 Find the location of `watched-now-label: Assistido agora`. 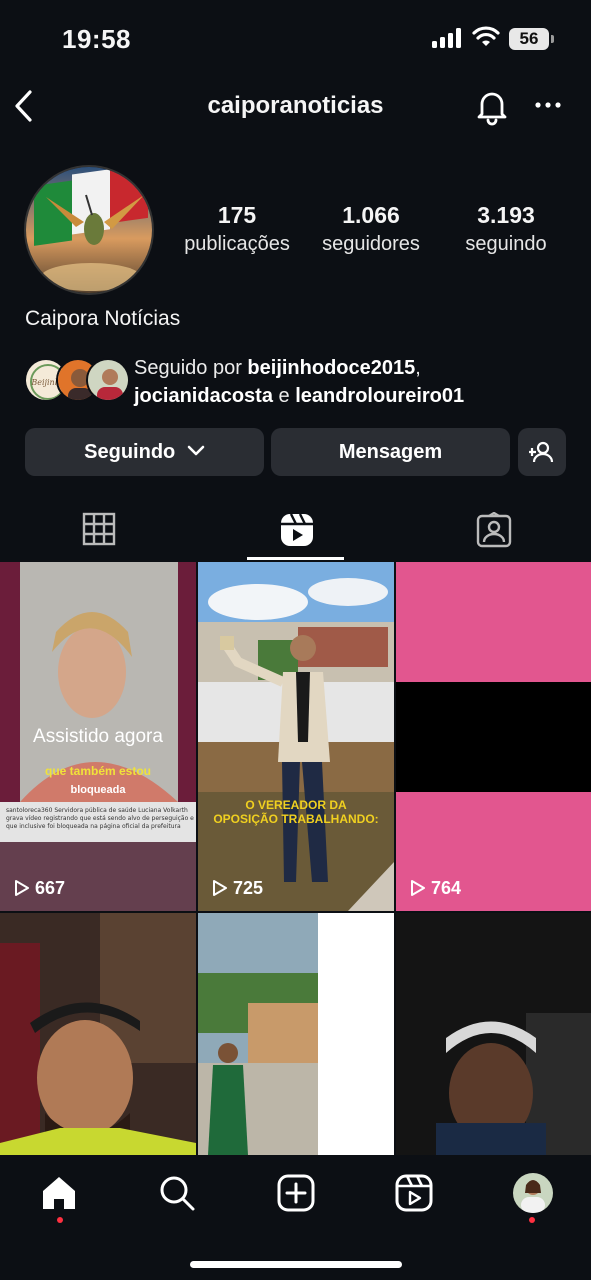

watched-now-label: Assistido agora is located at coordinates (98, 736).